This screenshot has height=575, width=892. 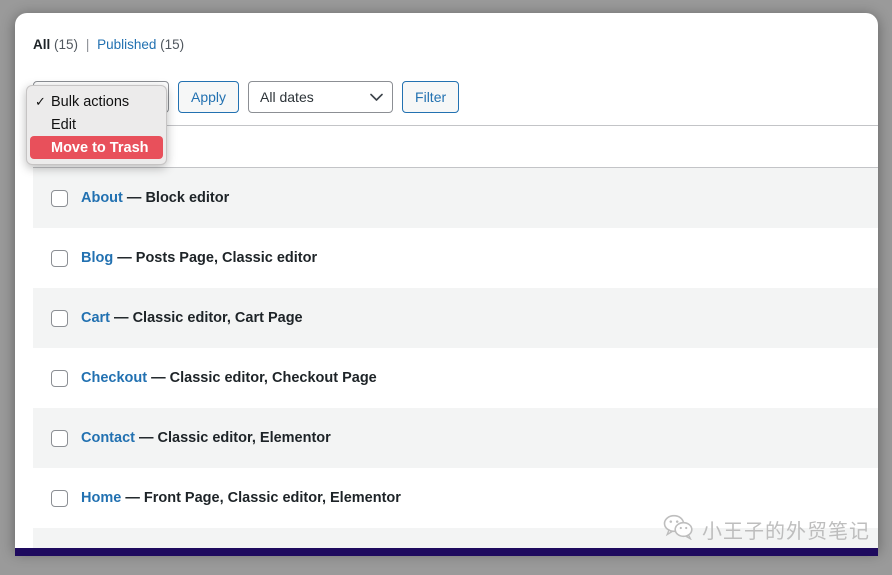 What do you see at coordinates (226, 258) in the screenshot?
I see `row-meta: Posts Page, Classic editor` at bounding box center [226, 258].